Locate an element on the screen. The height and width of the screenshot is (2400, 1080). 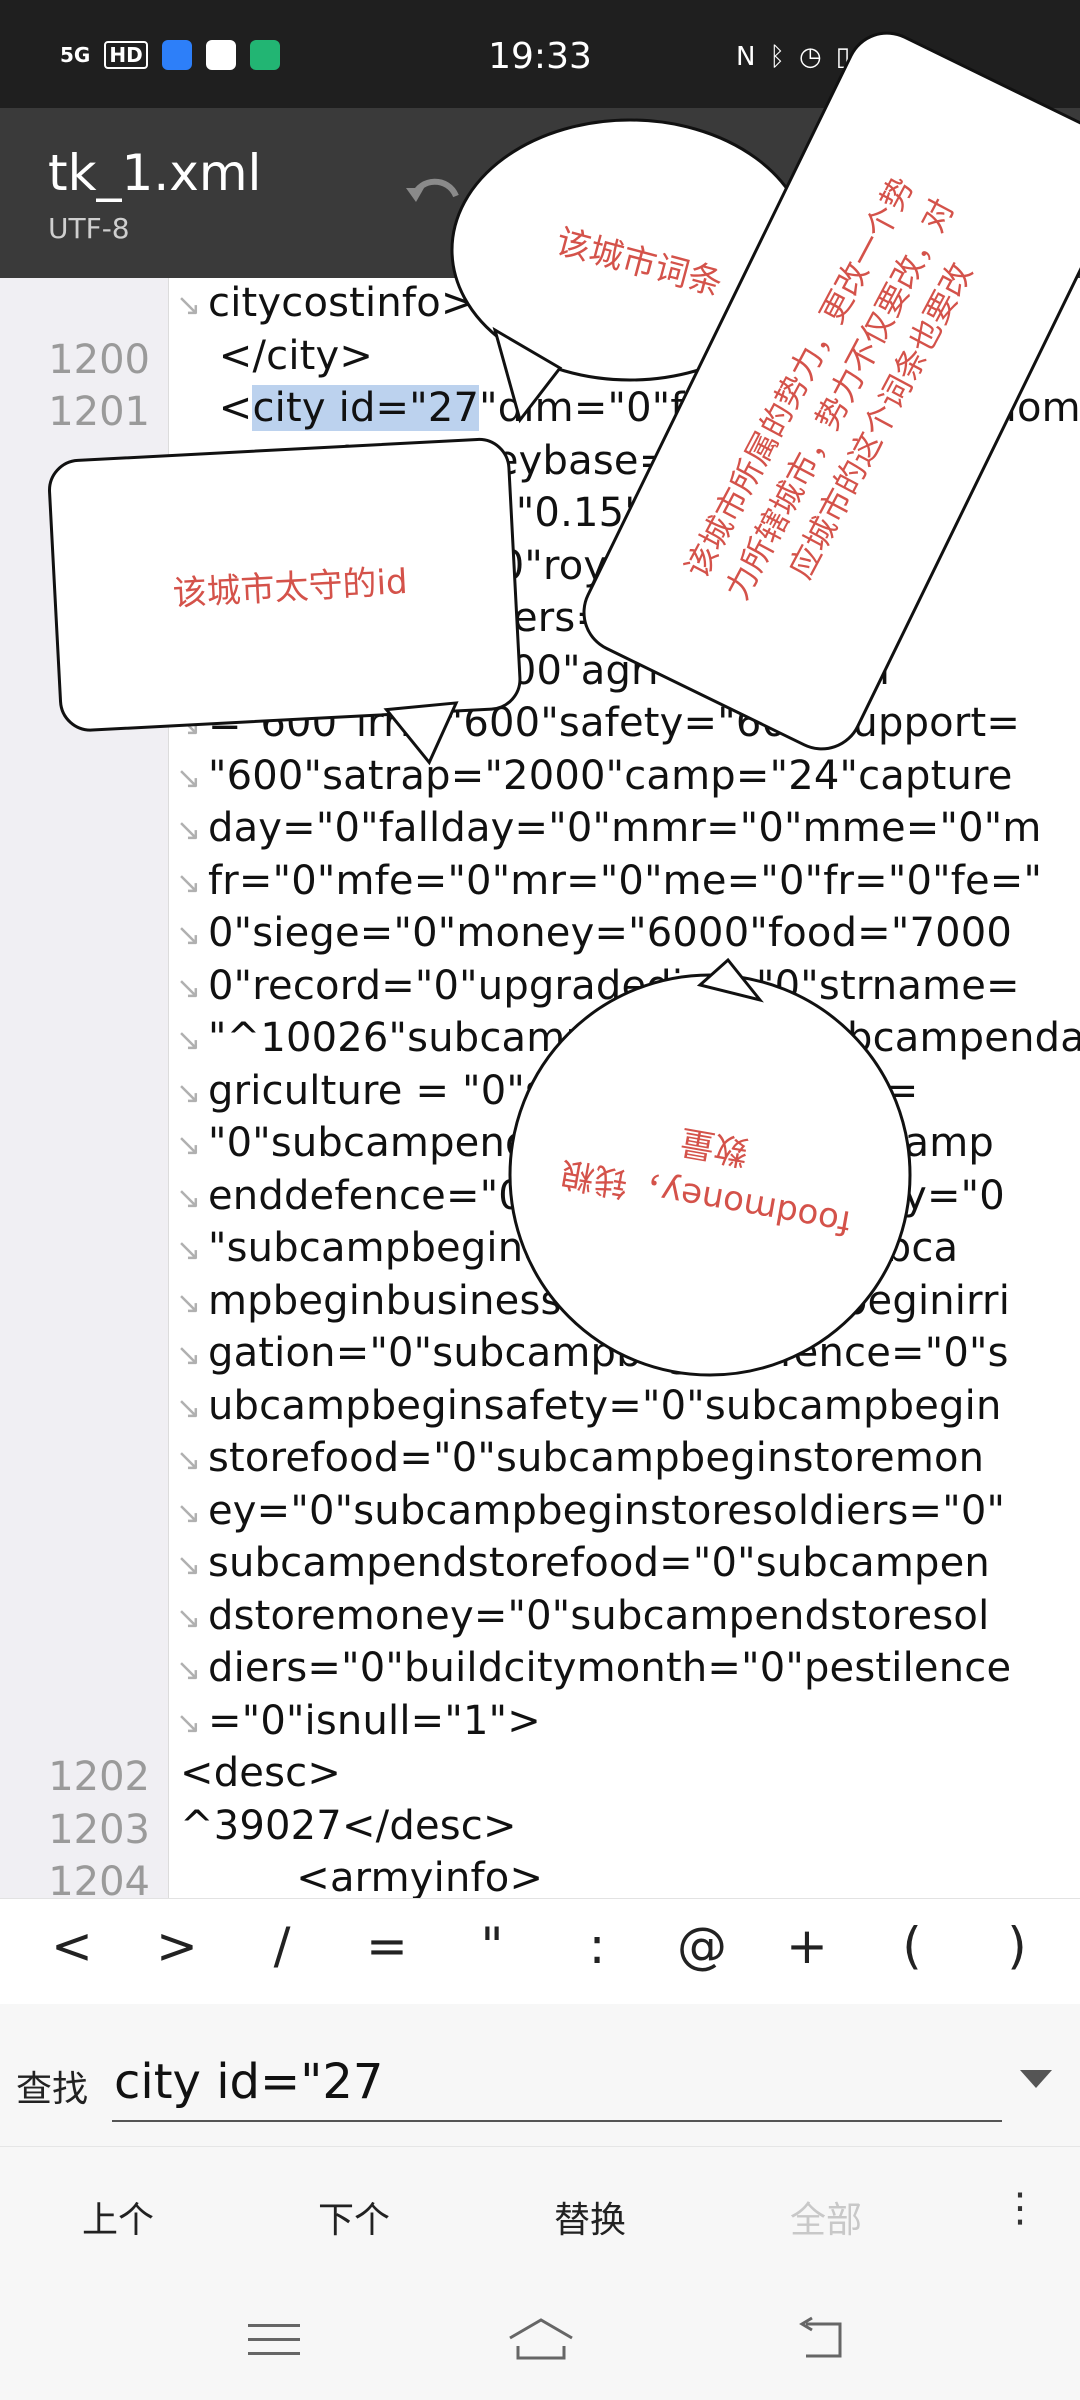
home-icon is located at coordinates (541, 2340).